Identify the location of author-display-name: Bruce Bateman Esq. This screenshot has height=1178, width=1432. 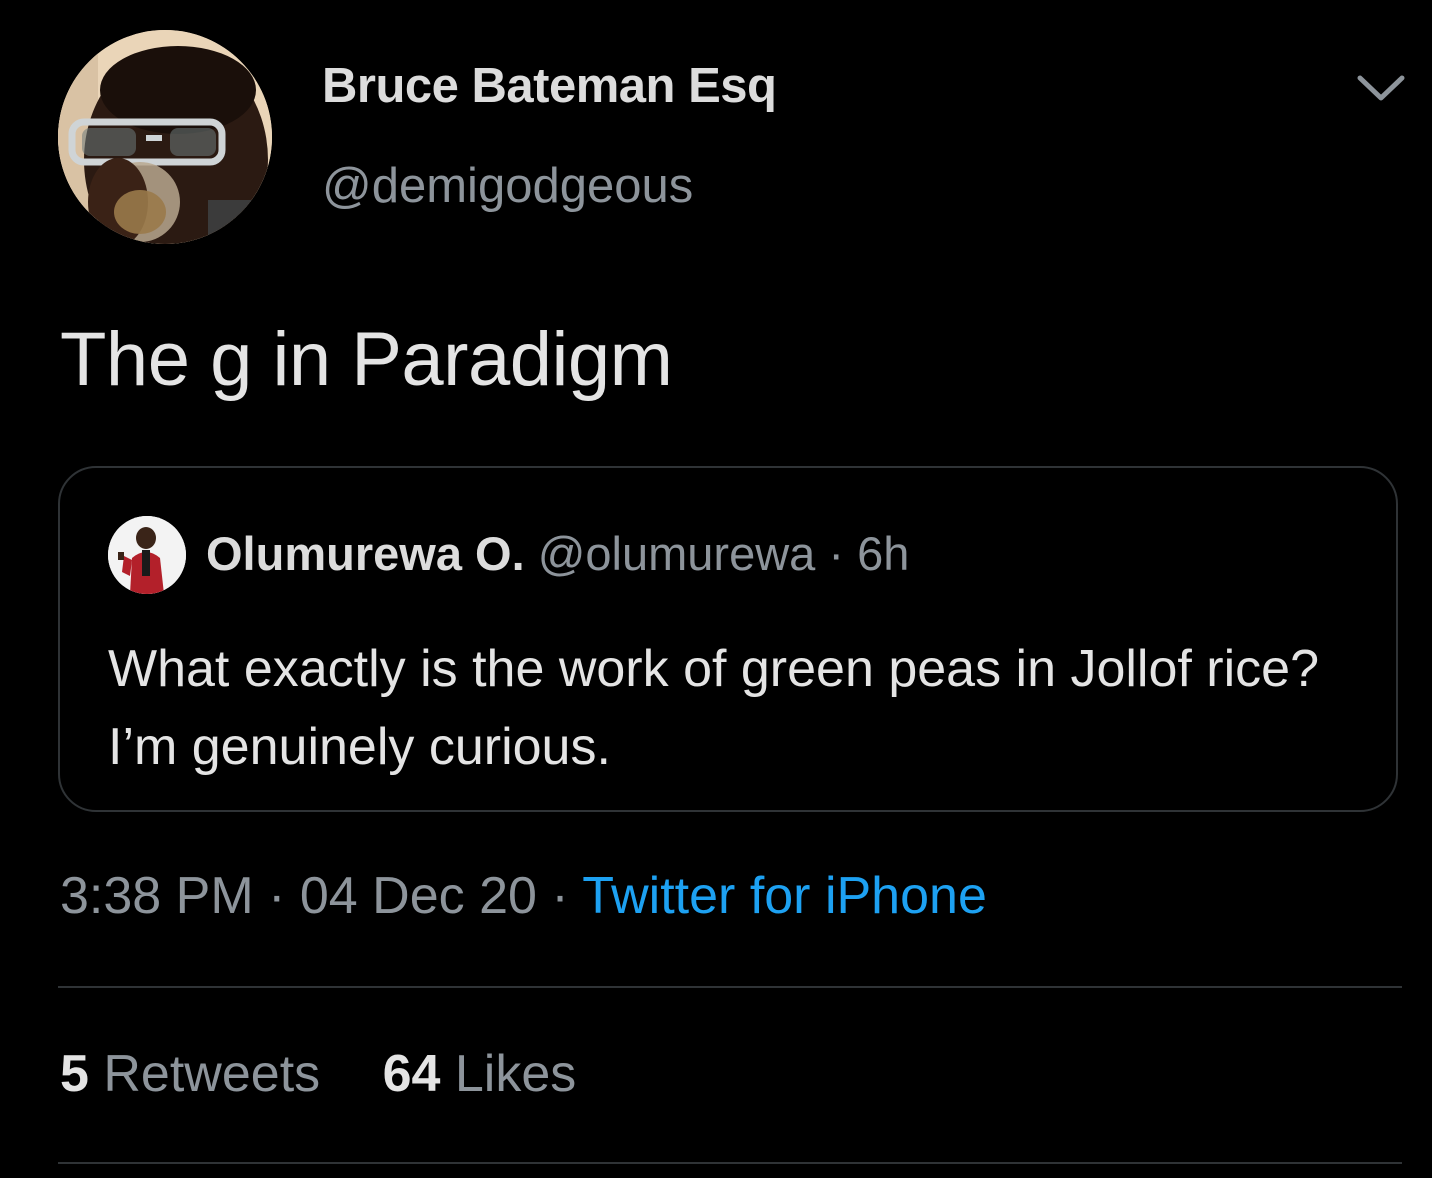
(549, 86).